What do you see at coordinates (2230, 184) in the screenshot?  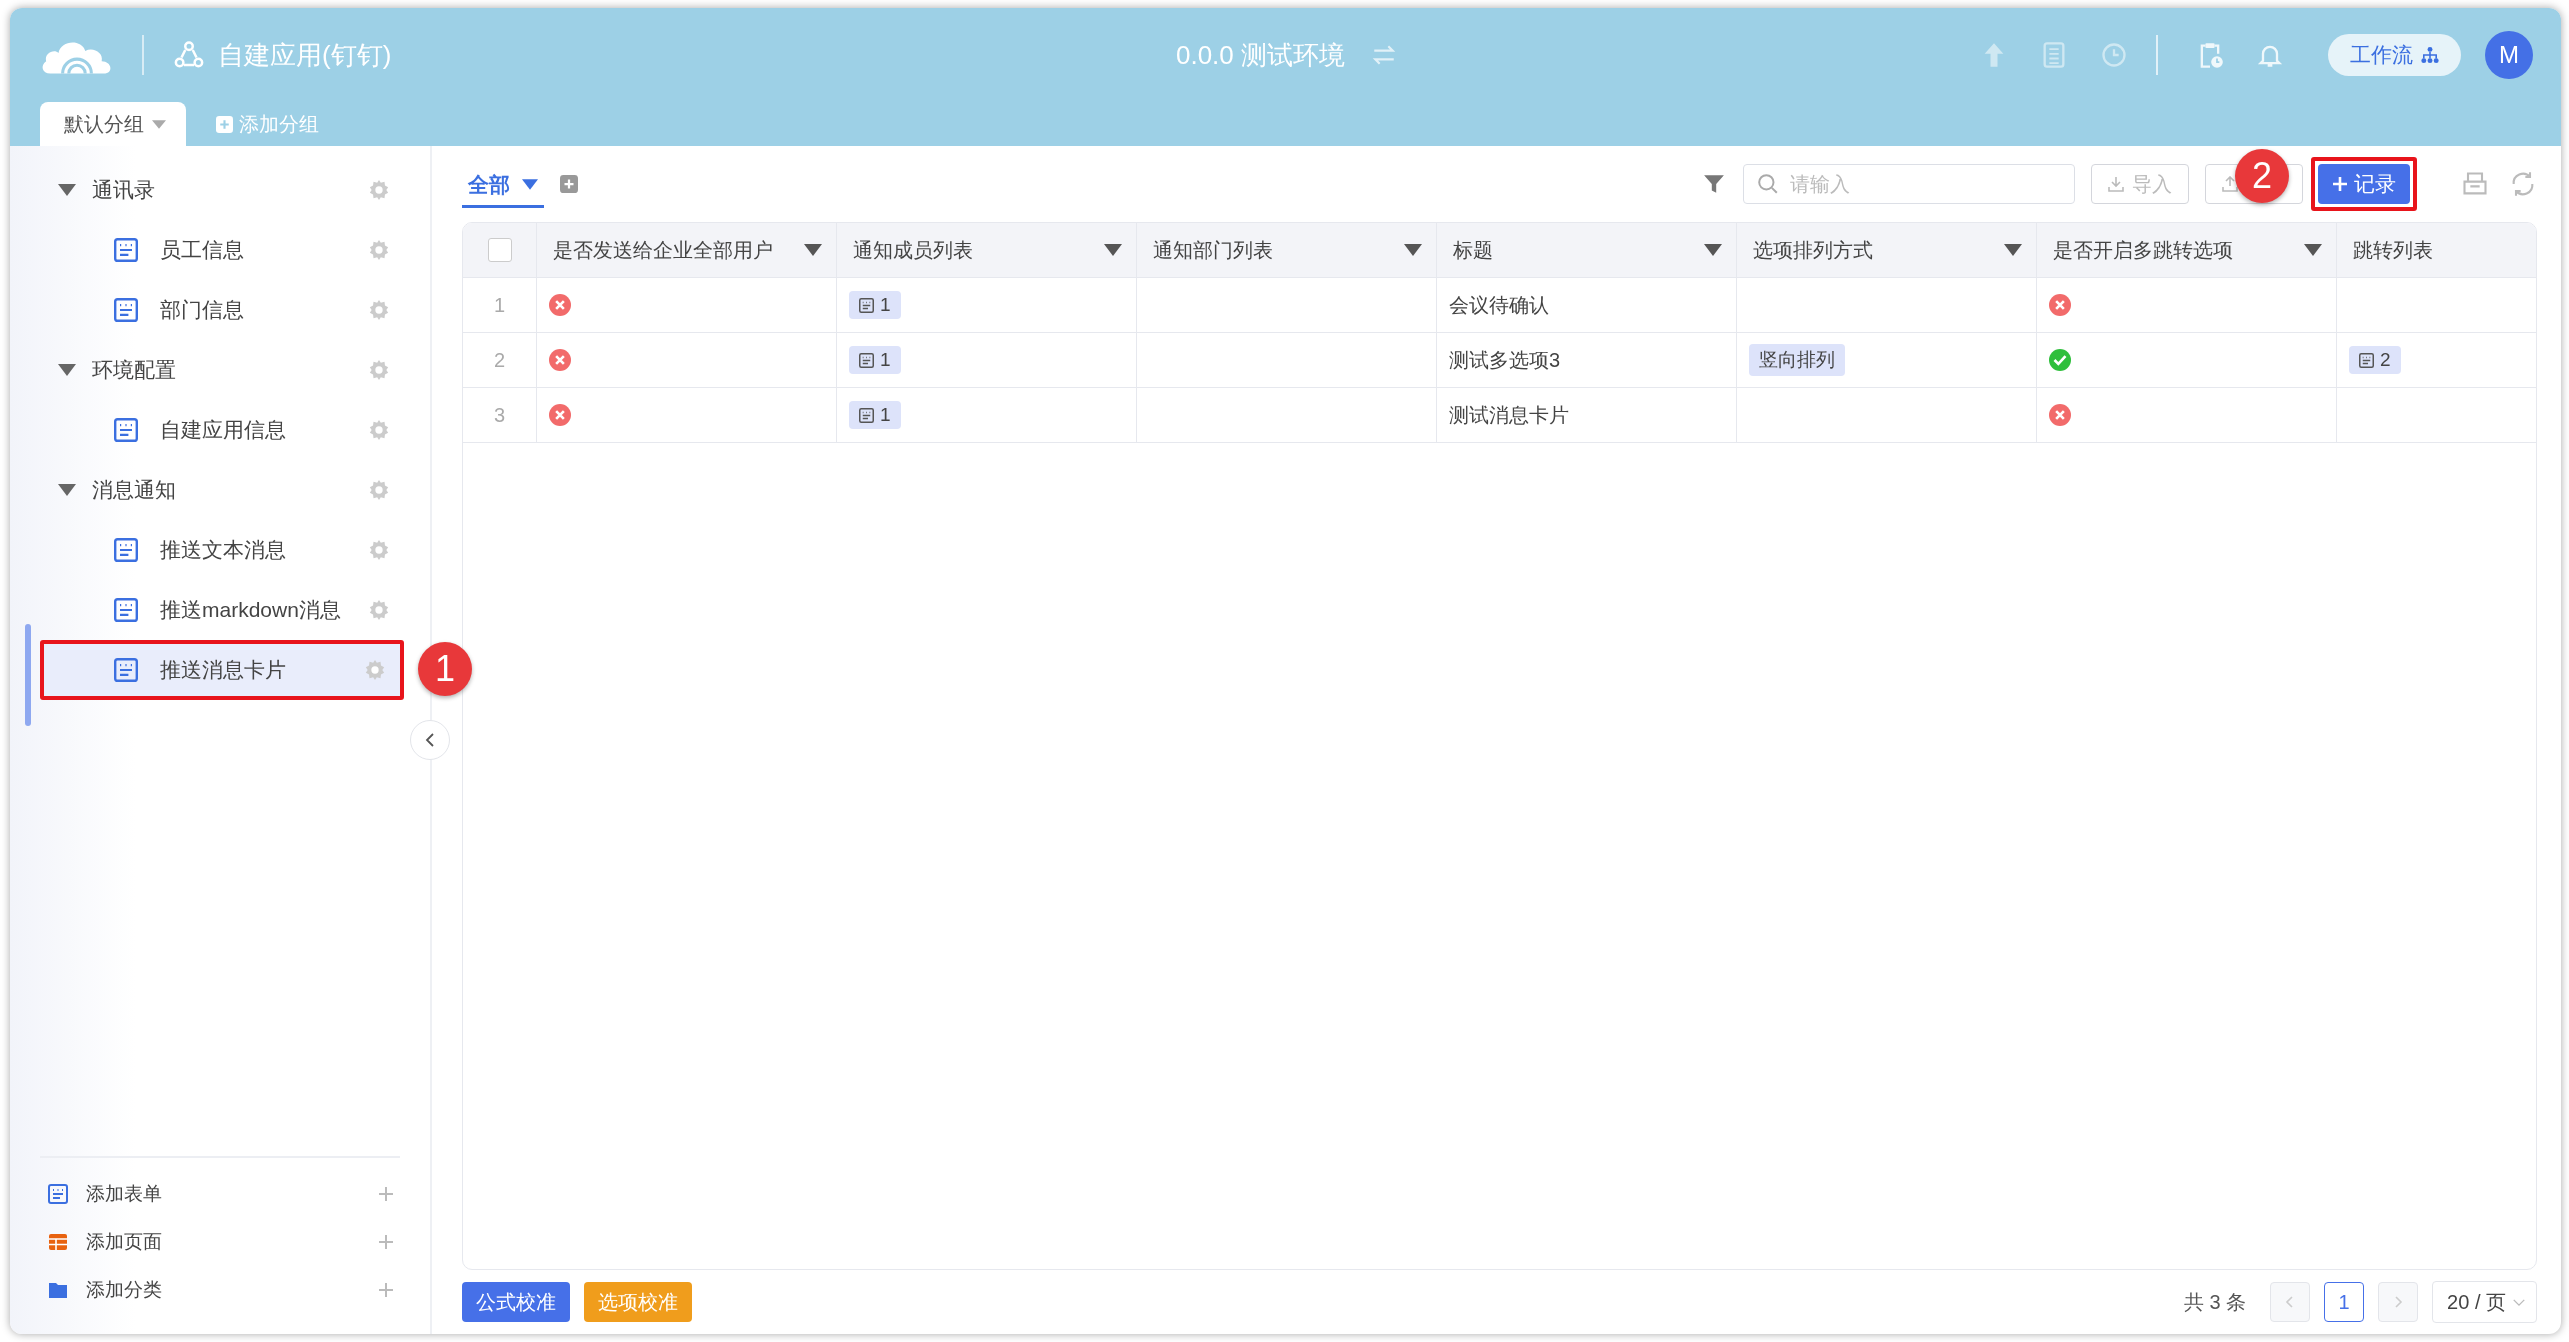 I see `upload-icon` at bounding box center [2230, 184].